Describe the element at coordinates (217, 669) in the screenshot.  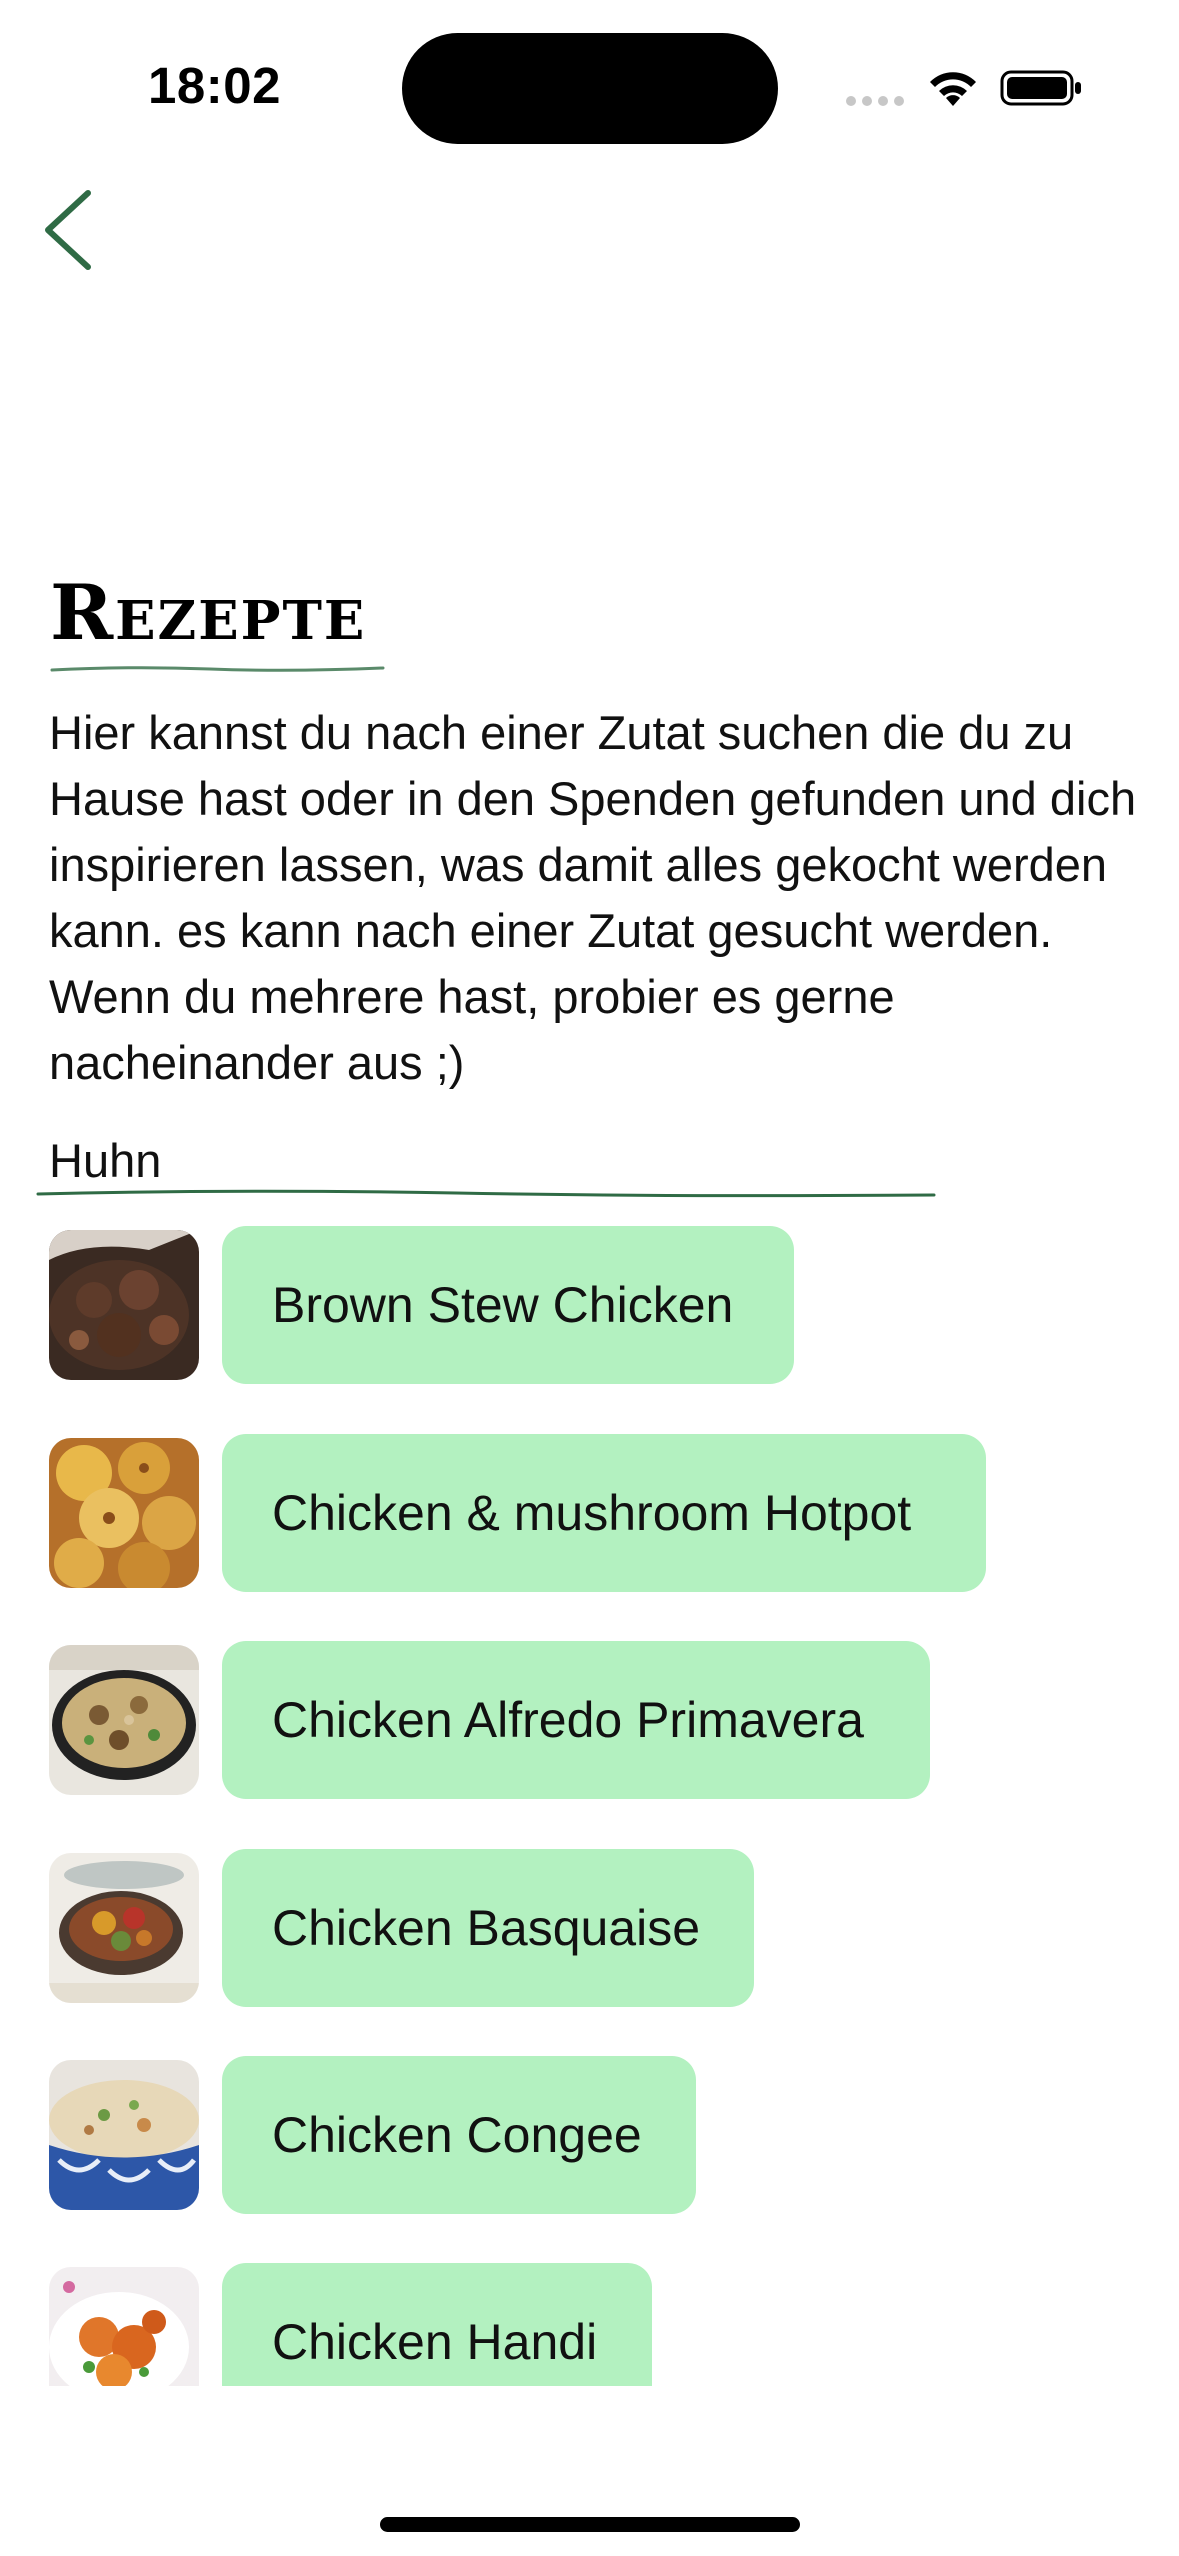
I see `title-underline` at that location.